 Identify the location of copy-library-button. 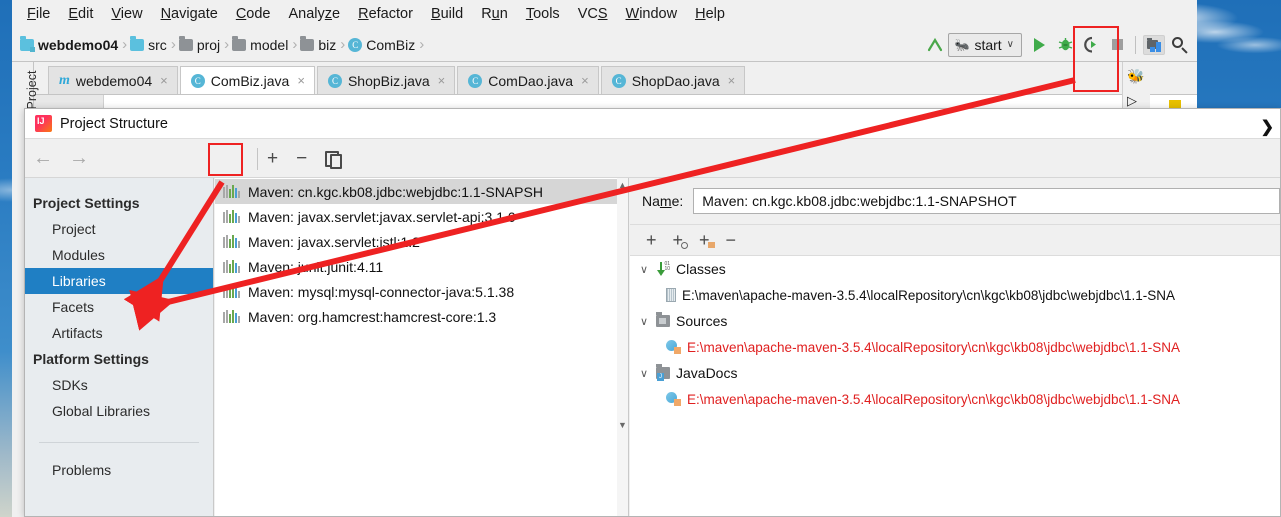
(334, 160).